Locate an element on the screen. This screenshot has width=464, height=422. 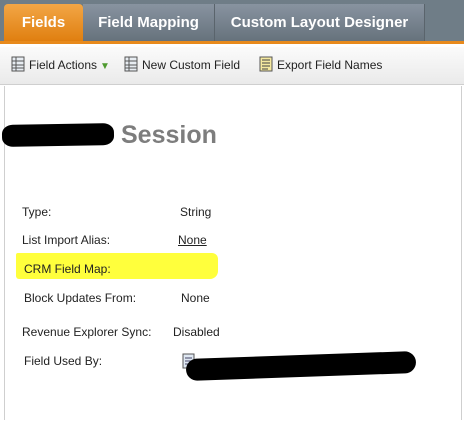
page-title: Session is located at coordinates (169, 135).